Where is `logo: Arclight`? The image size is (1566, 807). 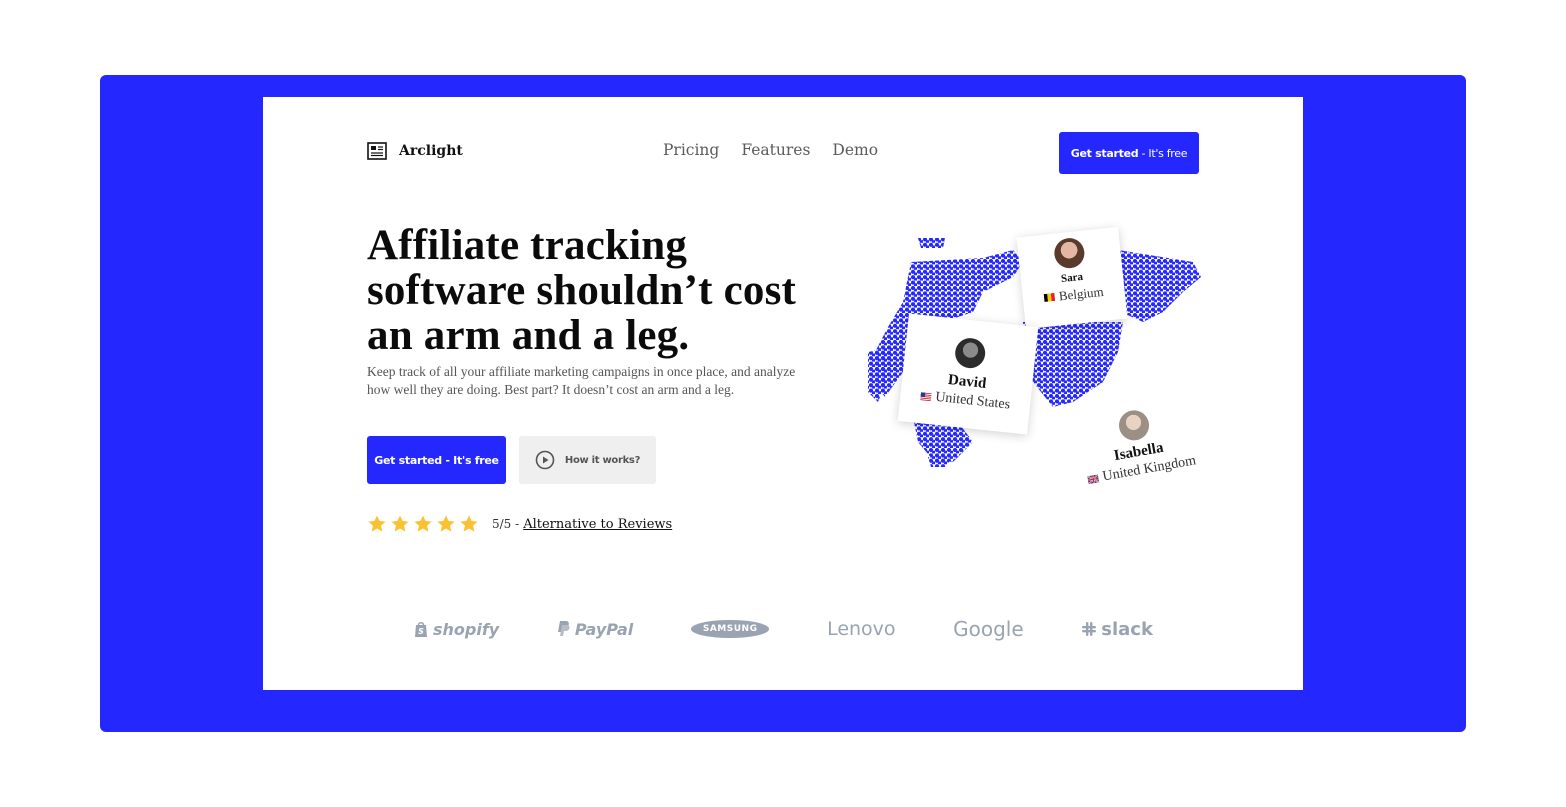
logo: Arclight is located at coordinates (415, 151).